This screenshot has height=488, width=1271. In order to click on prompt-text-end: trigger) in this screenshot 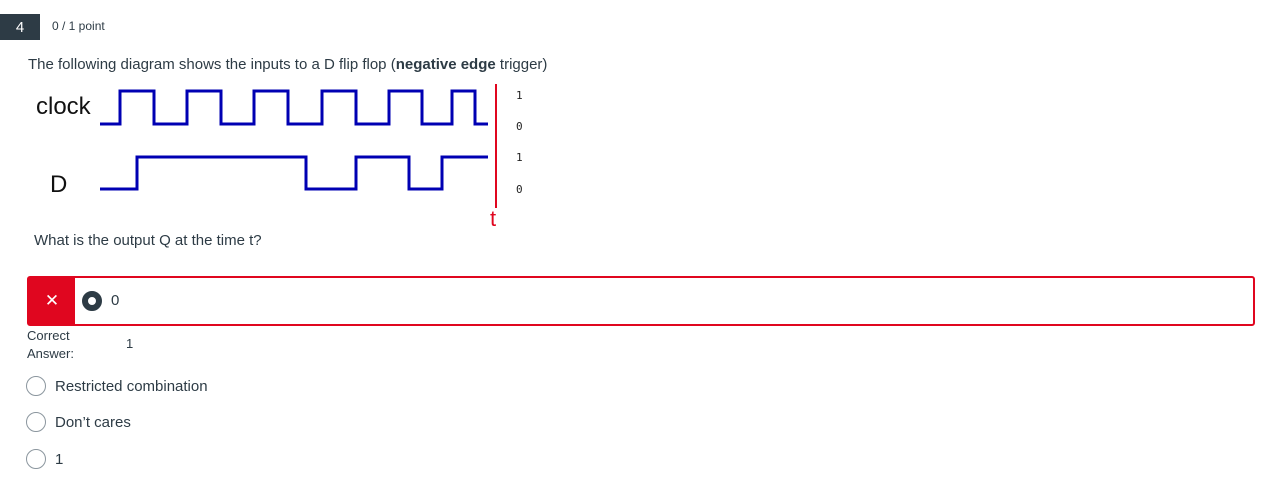, I will do `click(521, 64)`.